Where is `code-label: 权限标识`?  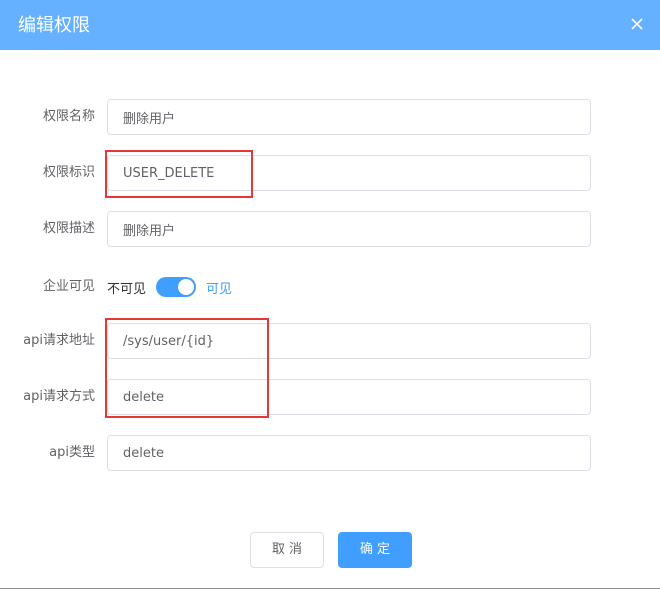
code-label: 权限标识 is located at coordinates (68, 172).